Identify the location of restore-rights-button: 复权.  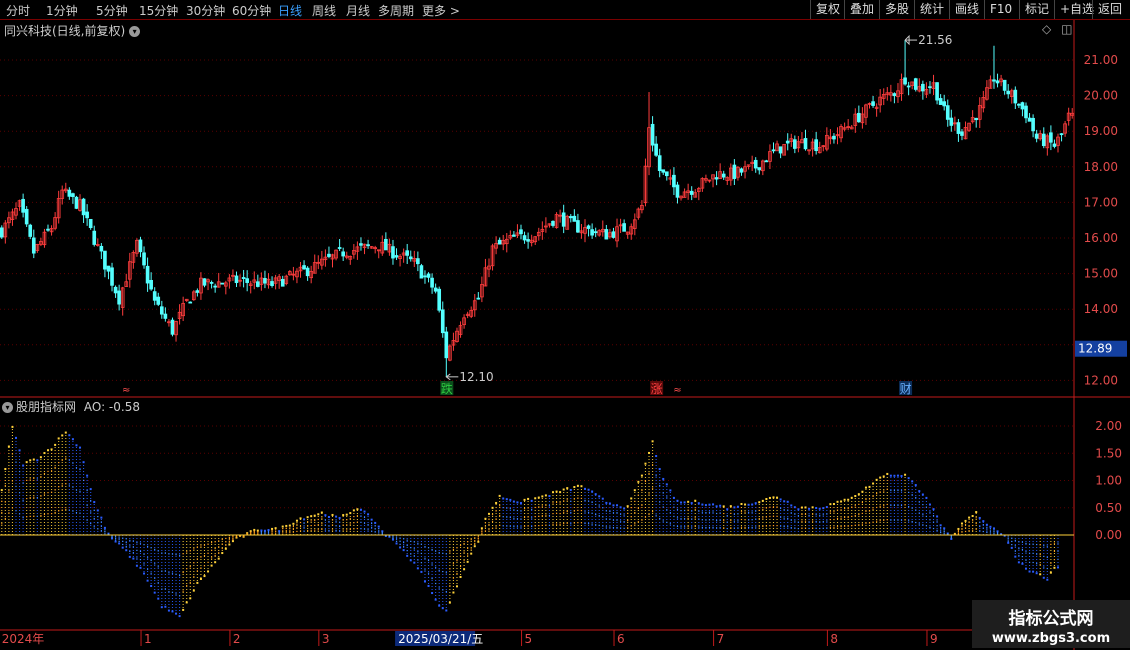
(827, 9).